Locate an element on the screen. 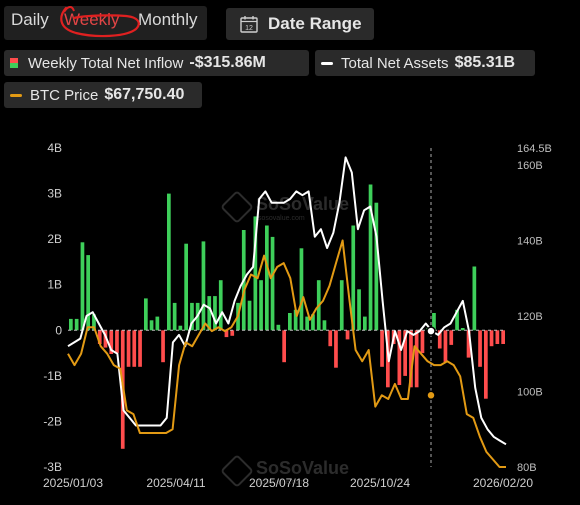 The image size is (580, 505). y-left-tick-label: -1B is located at coordinates (52, 376).